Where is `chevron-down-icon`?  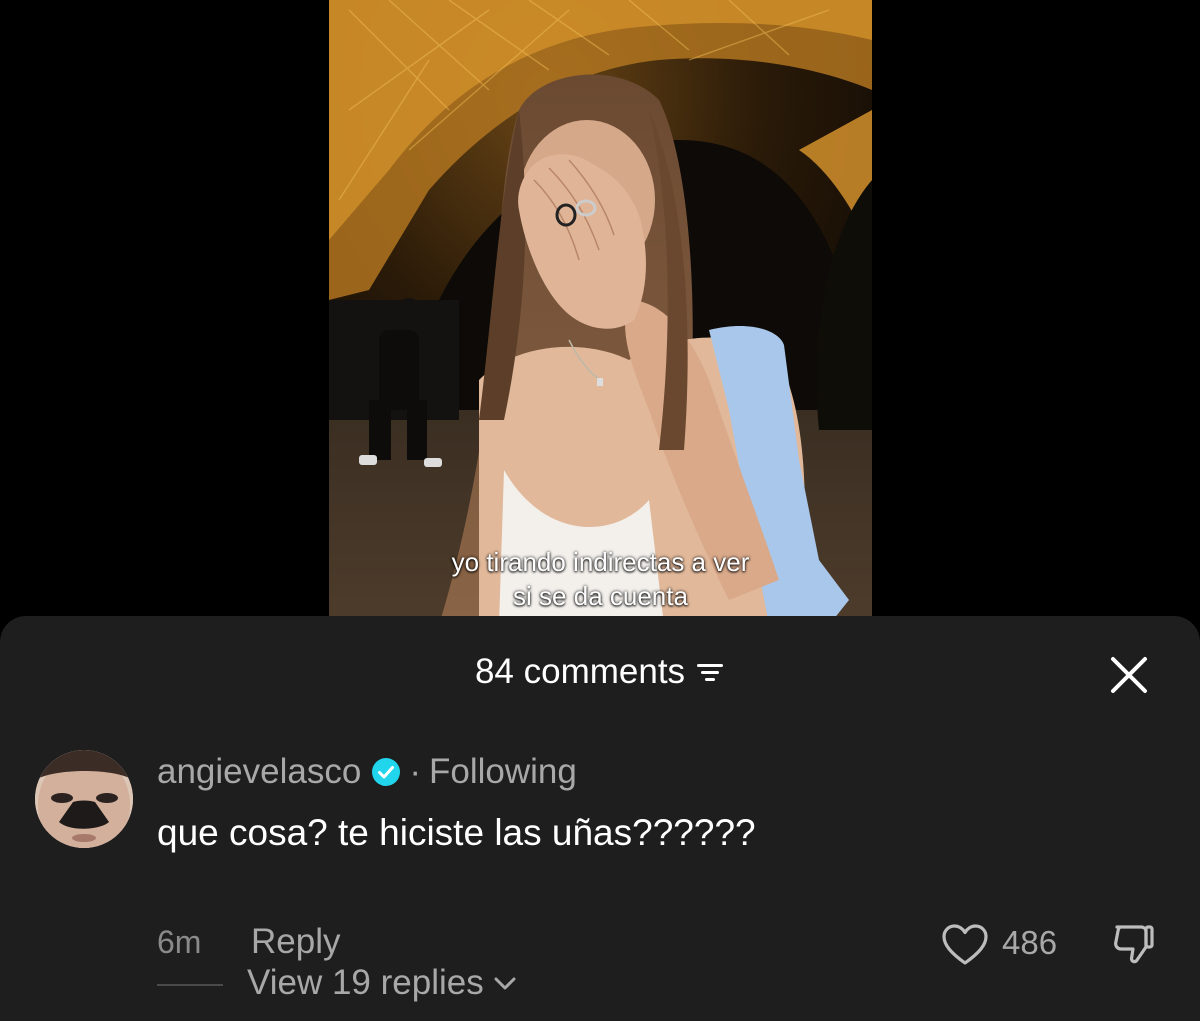
chevron-down-icon is located at coordinates (505, 983).